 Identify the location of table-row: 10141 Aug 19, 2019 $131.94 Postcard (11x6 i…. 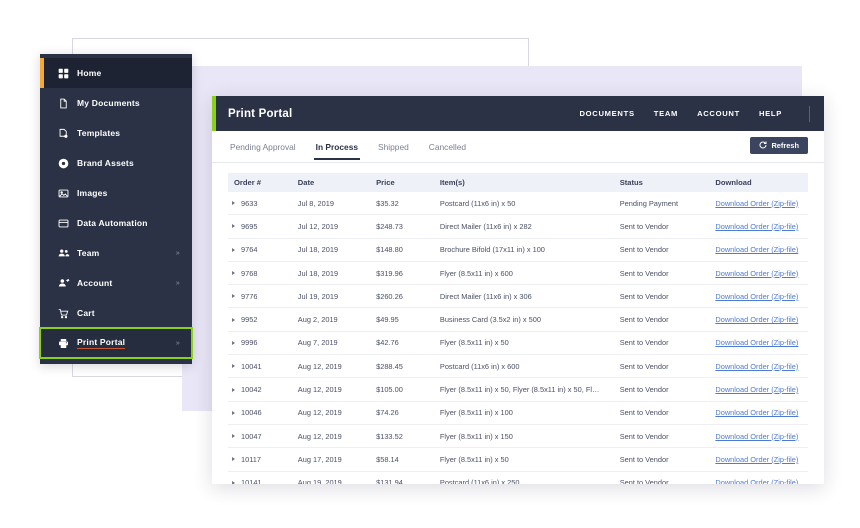
(518, 477).